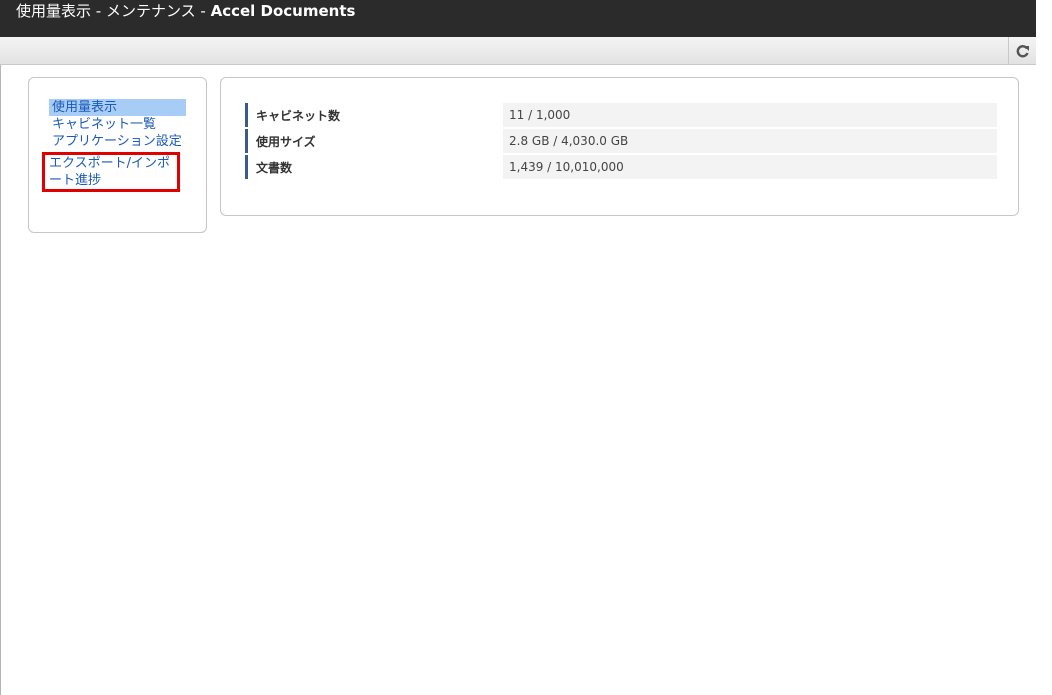  Describe the element at coordinates (374, 115) in the screenshot. I see `cabinet-count-label: キャビネット数` at that location.